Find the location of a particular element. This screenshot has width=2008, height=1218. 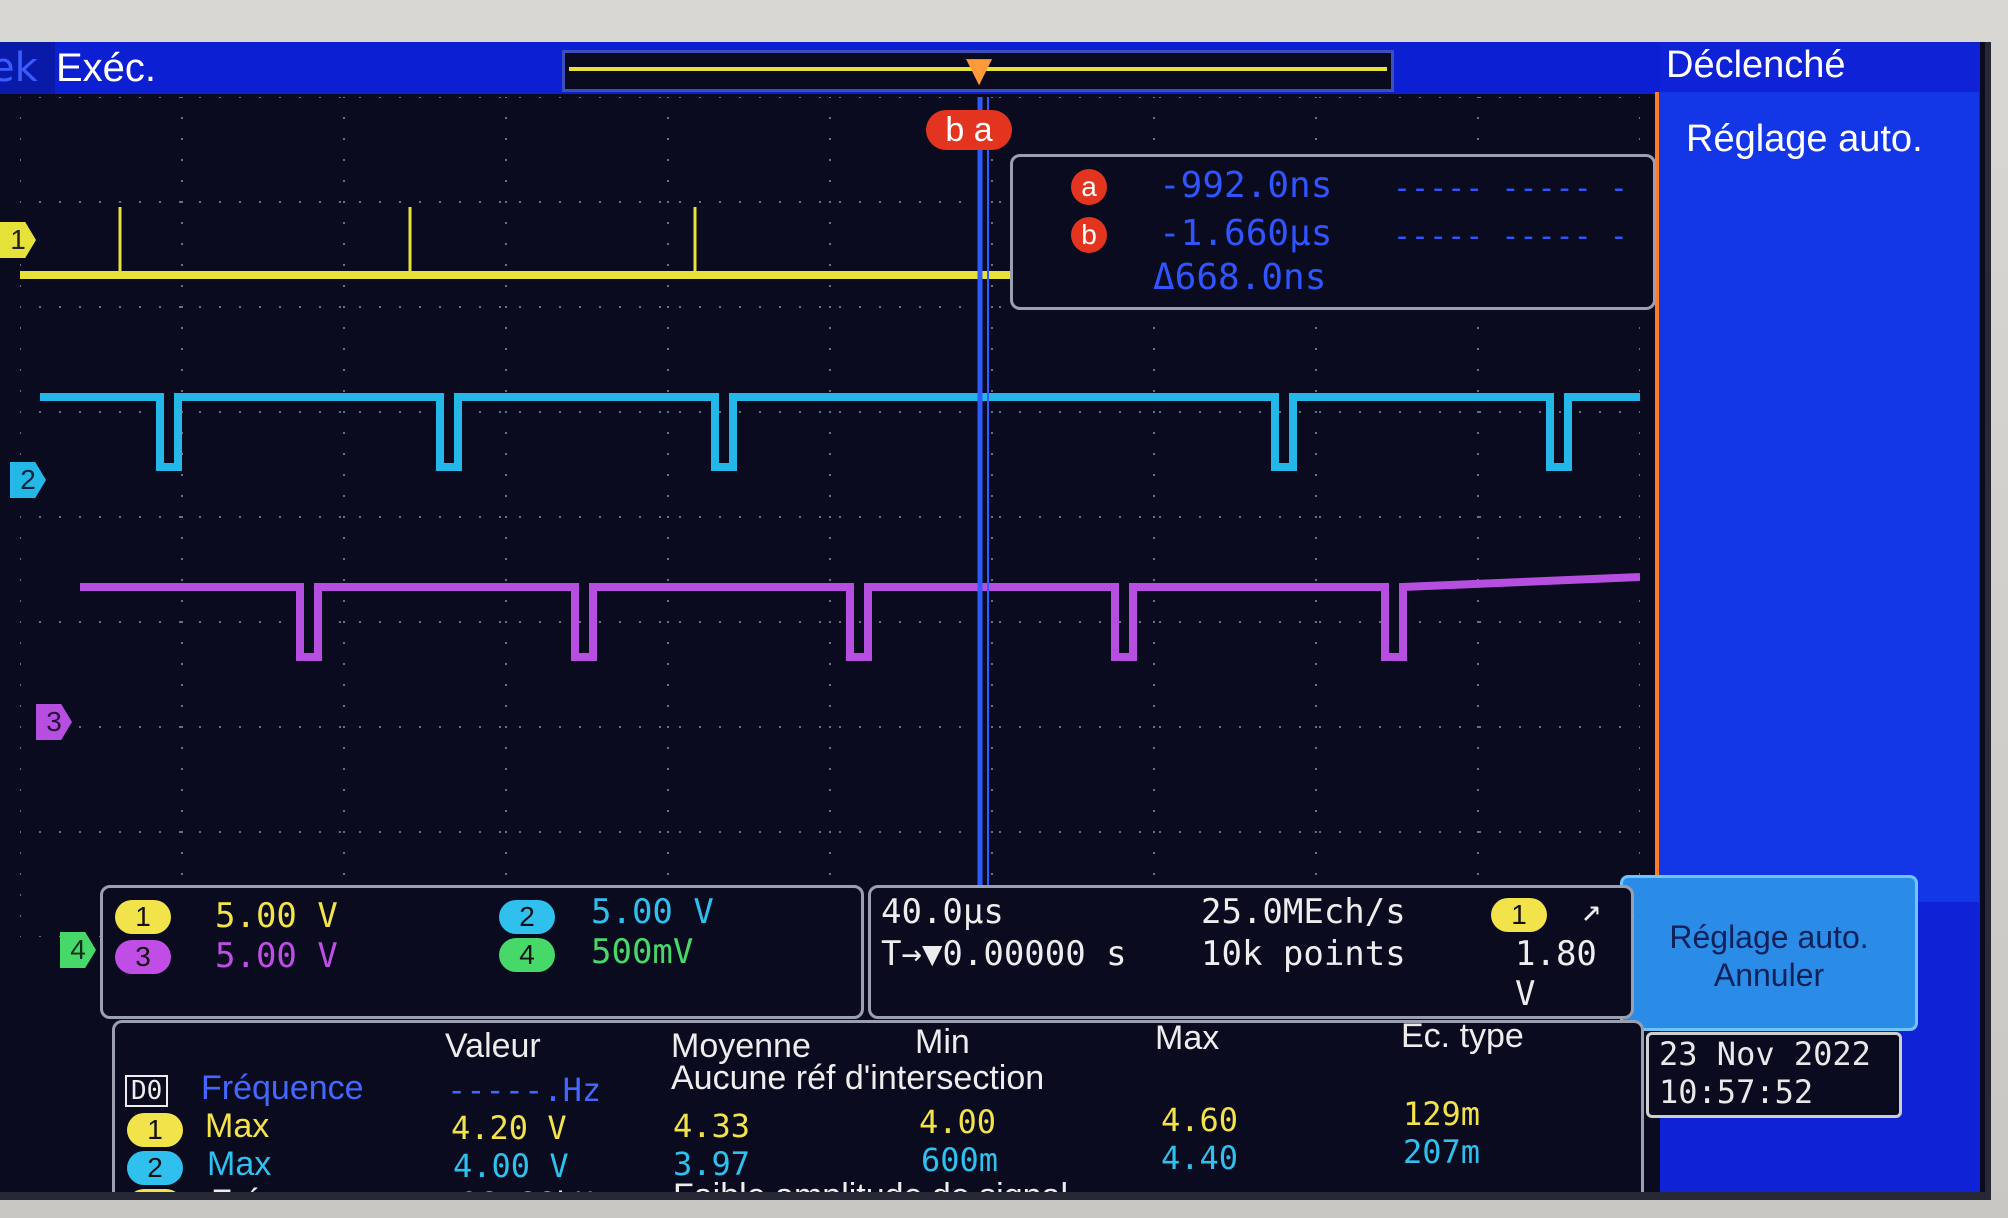

datetime-display: 23 Nov 2022 10:57:52 is located at coordinates (1774, 1075).